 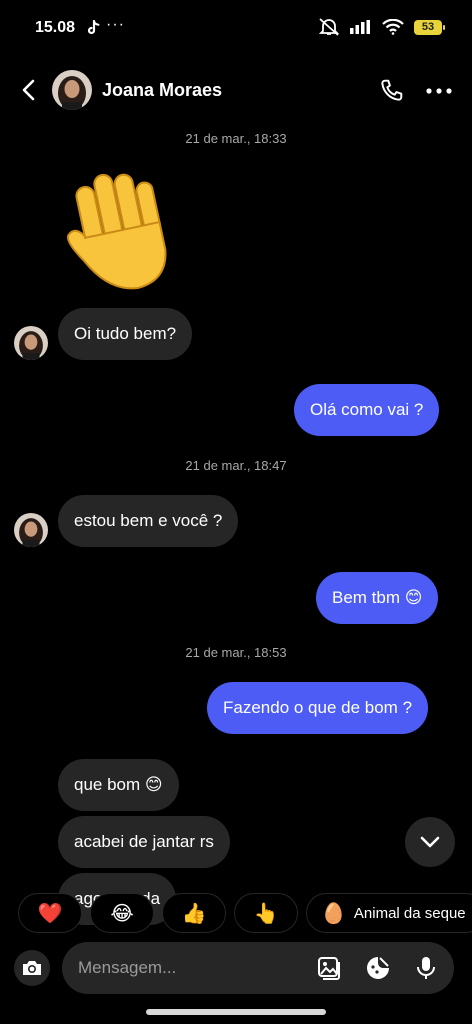 I want to click on reaction-label: Animal da seque, so click(x=409, y=913).